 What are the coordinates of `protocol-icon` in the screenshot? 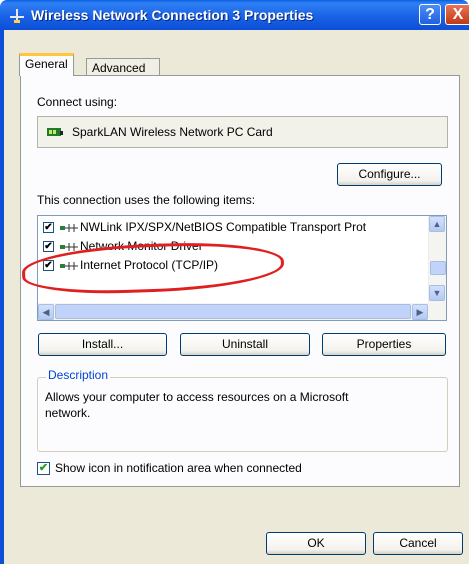 It's located at (69, 228).